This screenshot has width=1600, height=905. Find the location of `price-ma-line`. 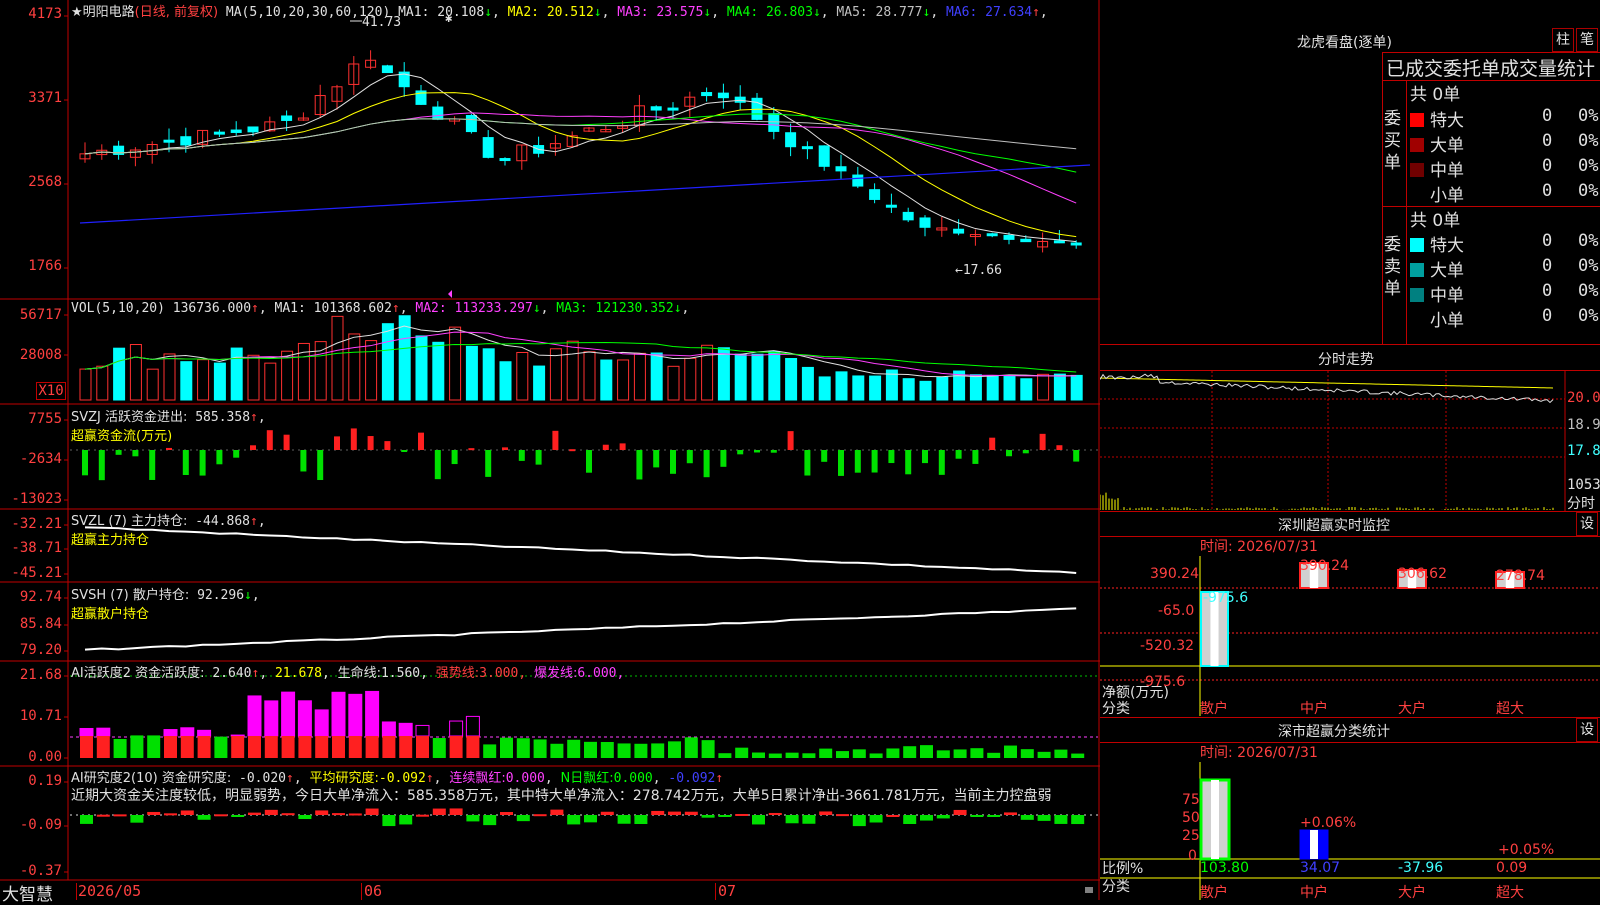

price-ma-line is located at coordinates (580, 158).